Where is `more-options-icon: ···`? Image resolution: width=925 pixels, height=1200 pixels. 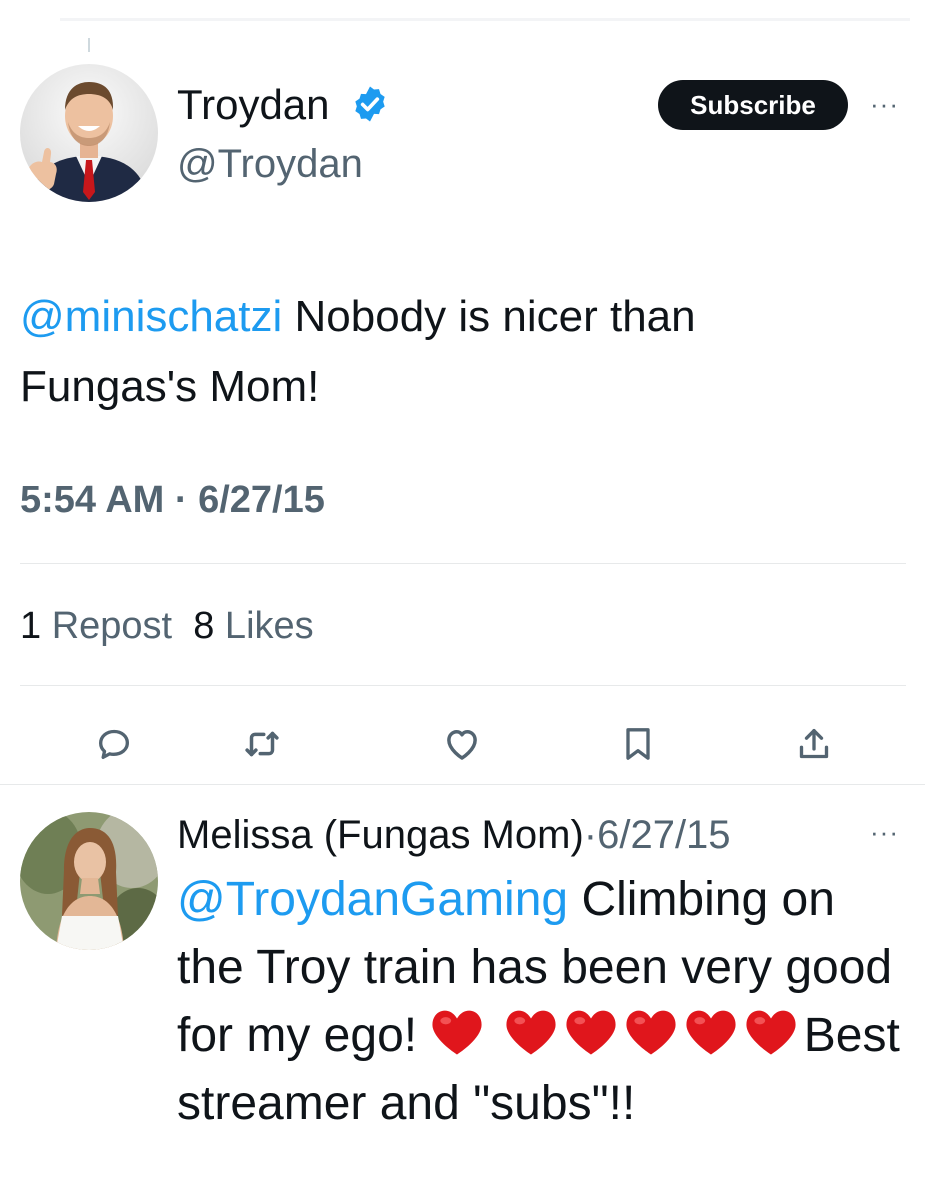
more-options-icon: ··· is located at coordinates (884, 104).